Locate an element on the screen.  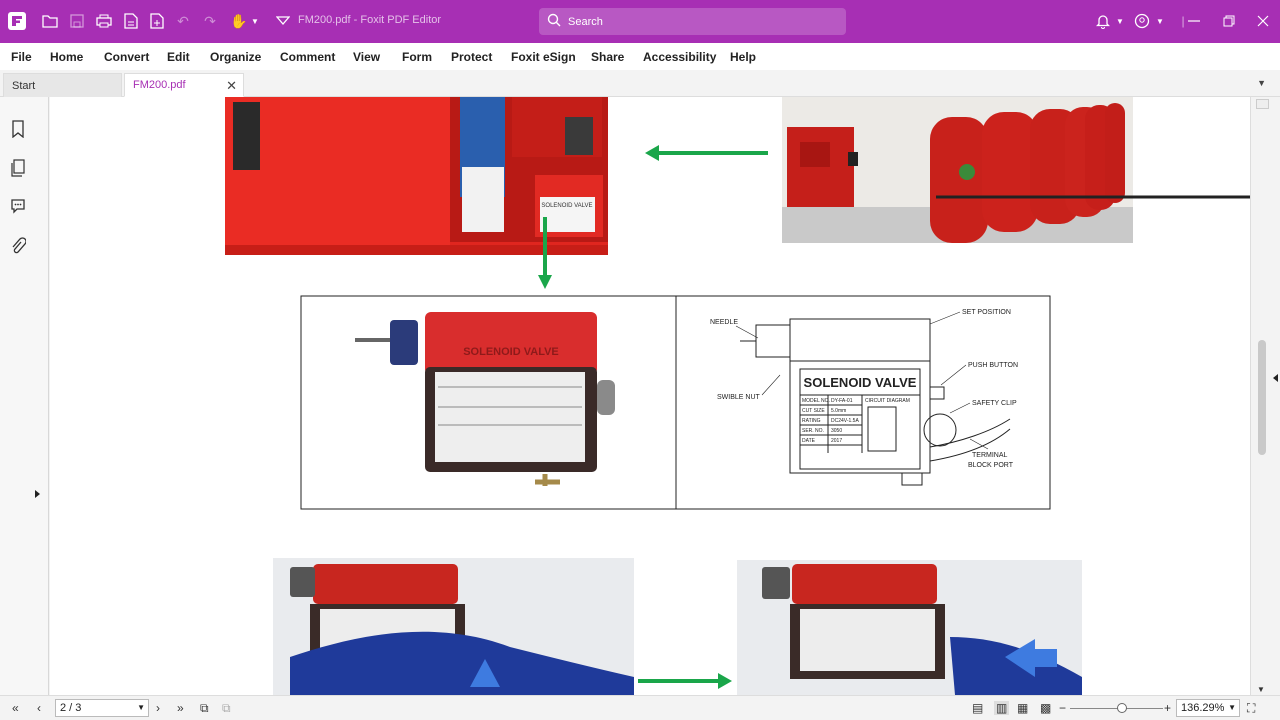
close-tab-icon: ✕ is located at coordinates (231, 86).